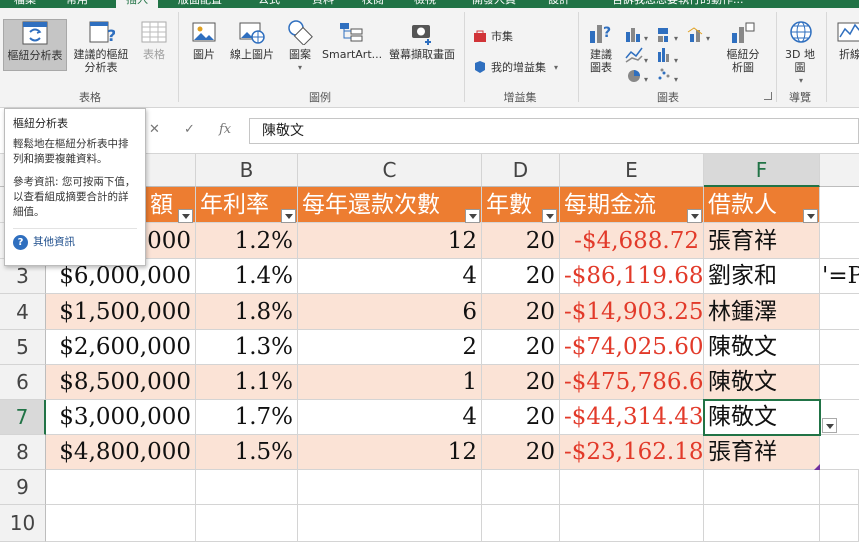  Describe the element at coordinates (632, 382) in the screenshot. I see `cell-cash-flow: -$475,786.69` at that location.